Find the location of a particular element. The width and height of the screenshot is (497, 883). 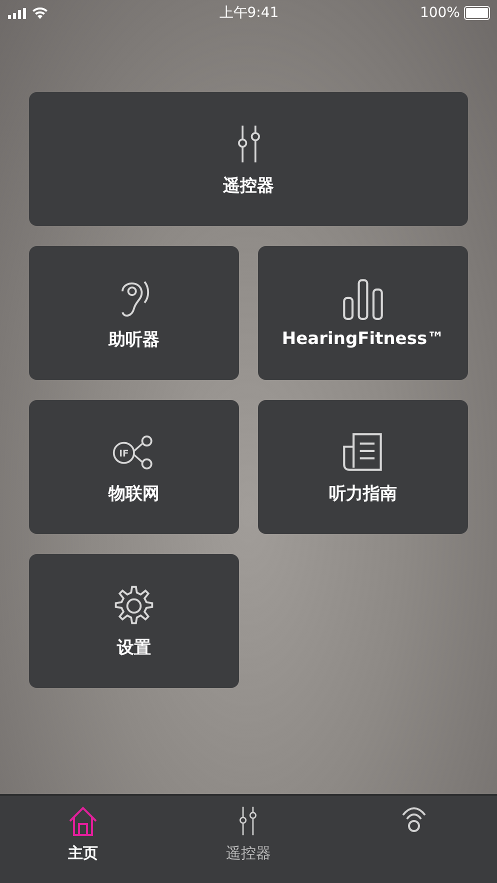

bar-chart-icon is located at coordinates (363, 299).